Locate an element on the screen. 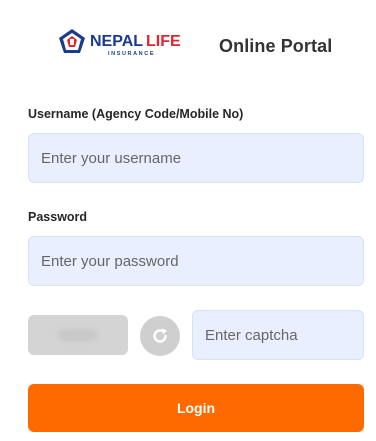 The width and height of the screenshot is (376, 441). captcha-image is located at coordinates (78, 335).